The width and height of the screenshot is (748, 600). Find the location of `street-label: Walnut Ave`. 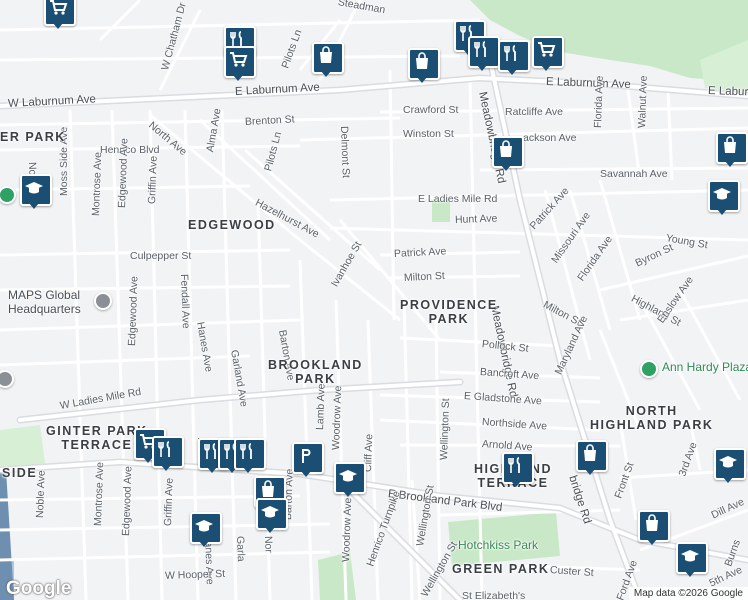

street-label: Walnut Ave is located at coordinates (643, 102).